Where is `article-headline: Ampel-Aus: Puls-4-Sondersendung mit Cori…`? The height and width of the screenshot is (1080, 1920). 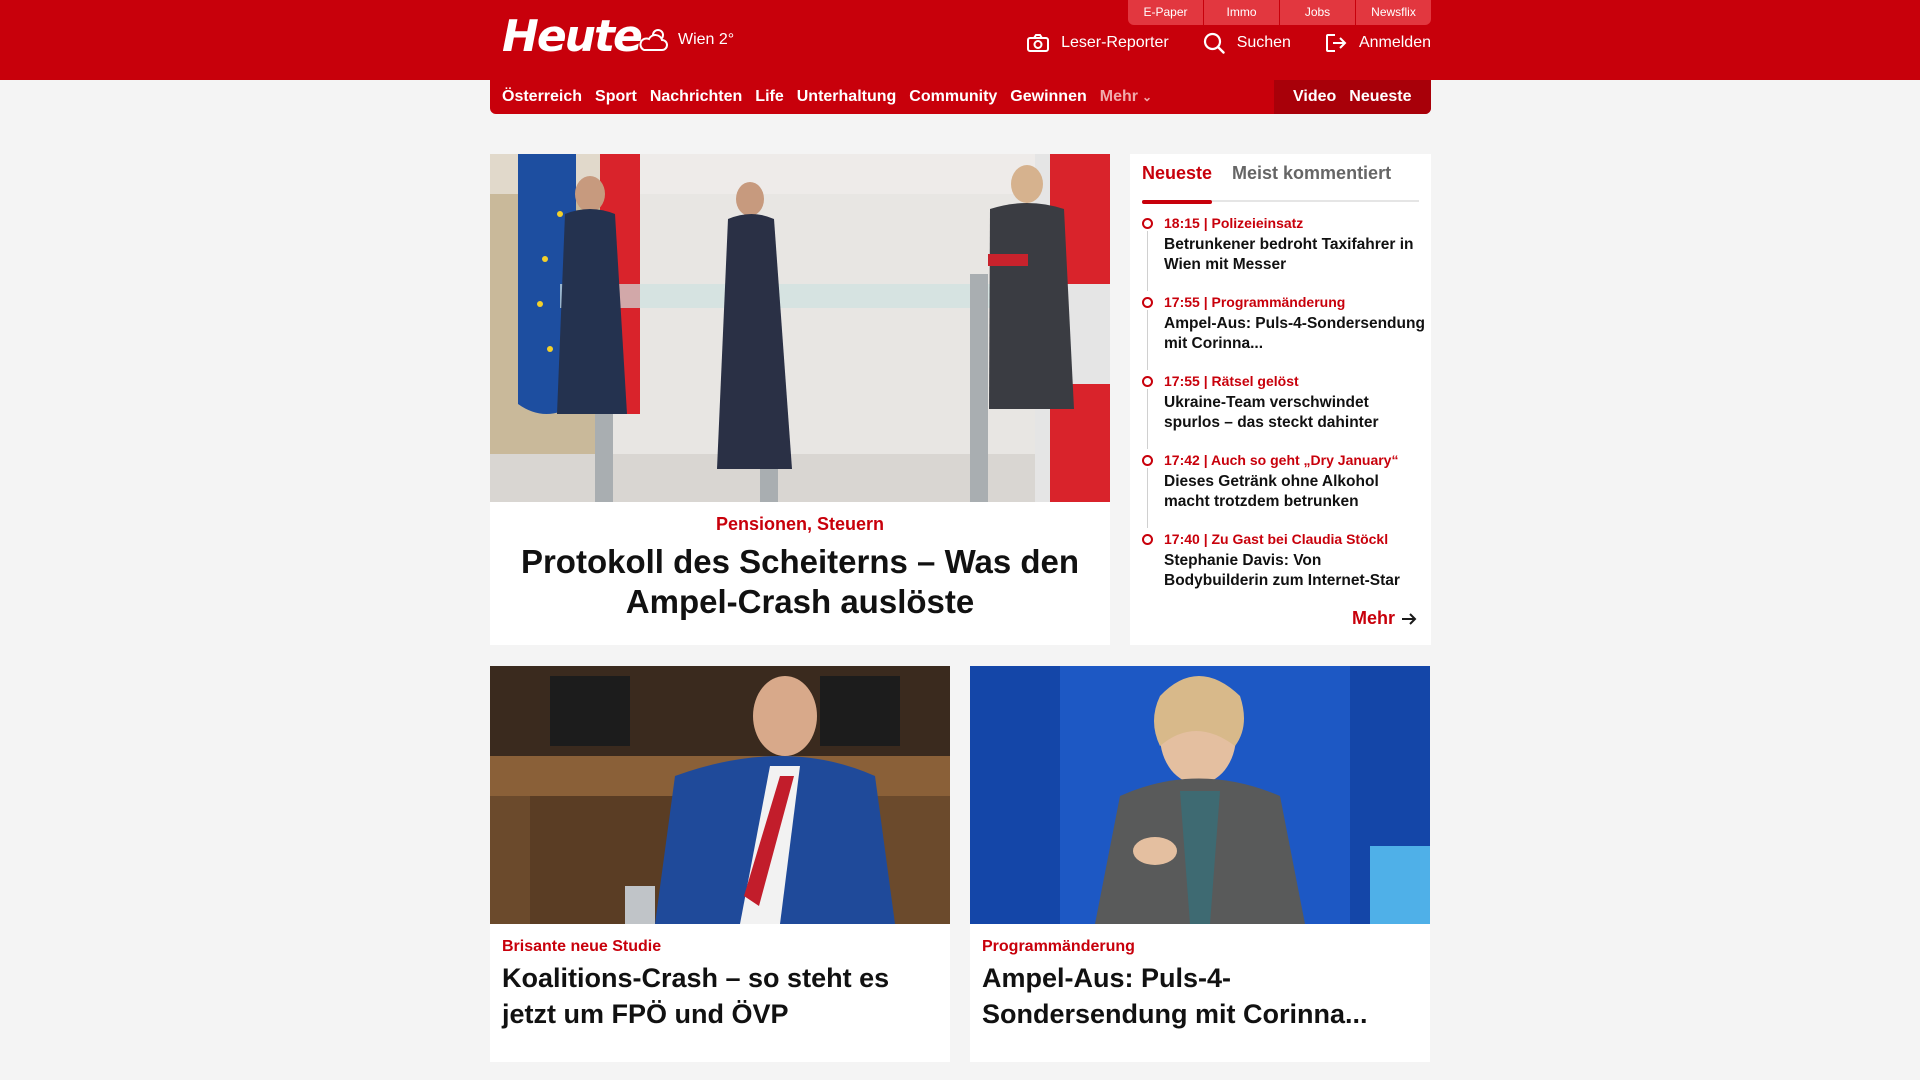 article-headline: Ampel-Aus: Puls-4-Sondersendung mit Cori… is located at coordinates (1197, 996).